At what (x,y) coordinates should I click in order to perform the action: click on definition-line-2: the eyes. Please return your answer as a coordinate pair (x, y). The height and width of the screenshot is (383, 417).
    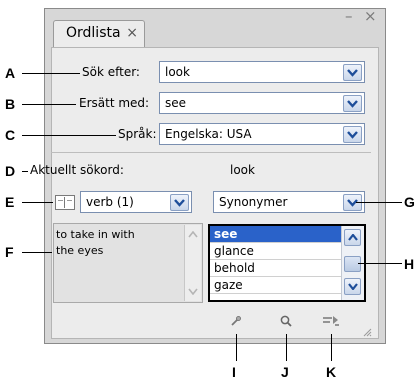
    Looking at the image, I should click on (80, 250).